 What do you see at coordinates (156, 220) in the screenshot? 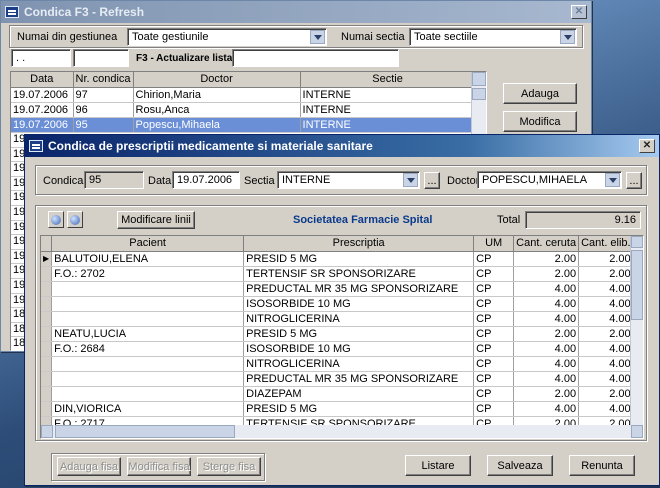
I see `modify-lines-button: Modificare linii` at bounding box center [156, 220].